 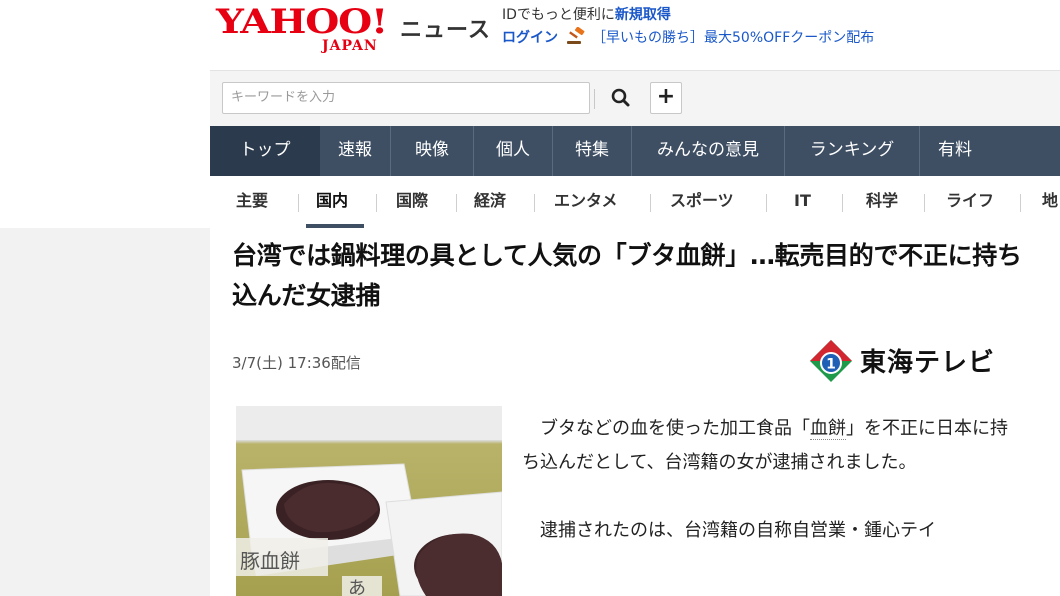 I want to click on tab-ranking: ランキング, so click(x=852, y=151).